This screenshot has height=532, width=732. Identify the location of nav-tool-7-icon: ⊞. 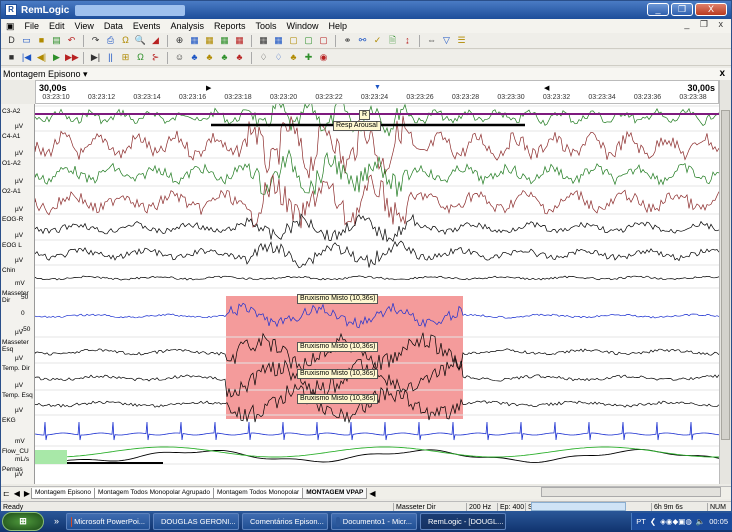
(125, 57).